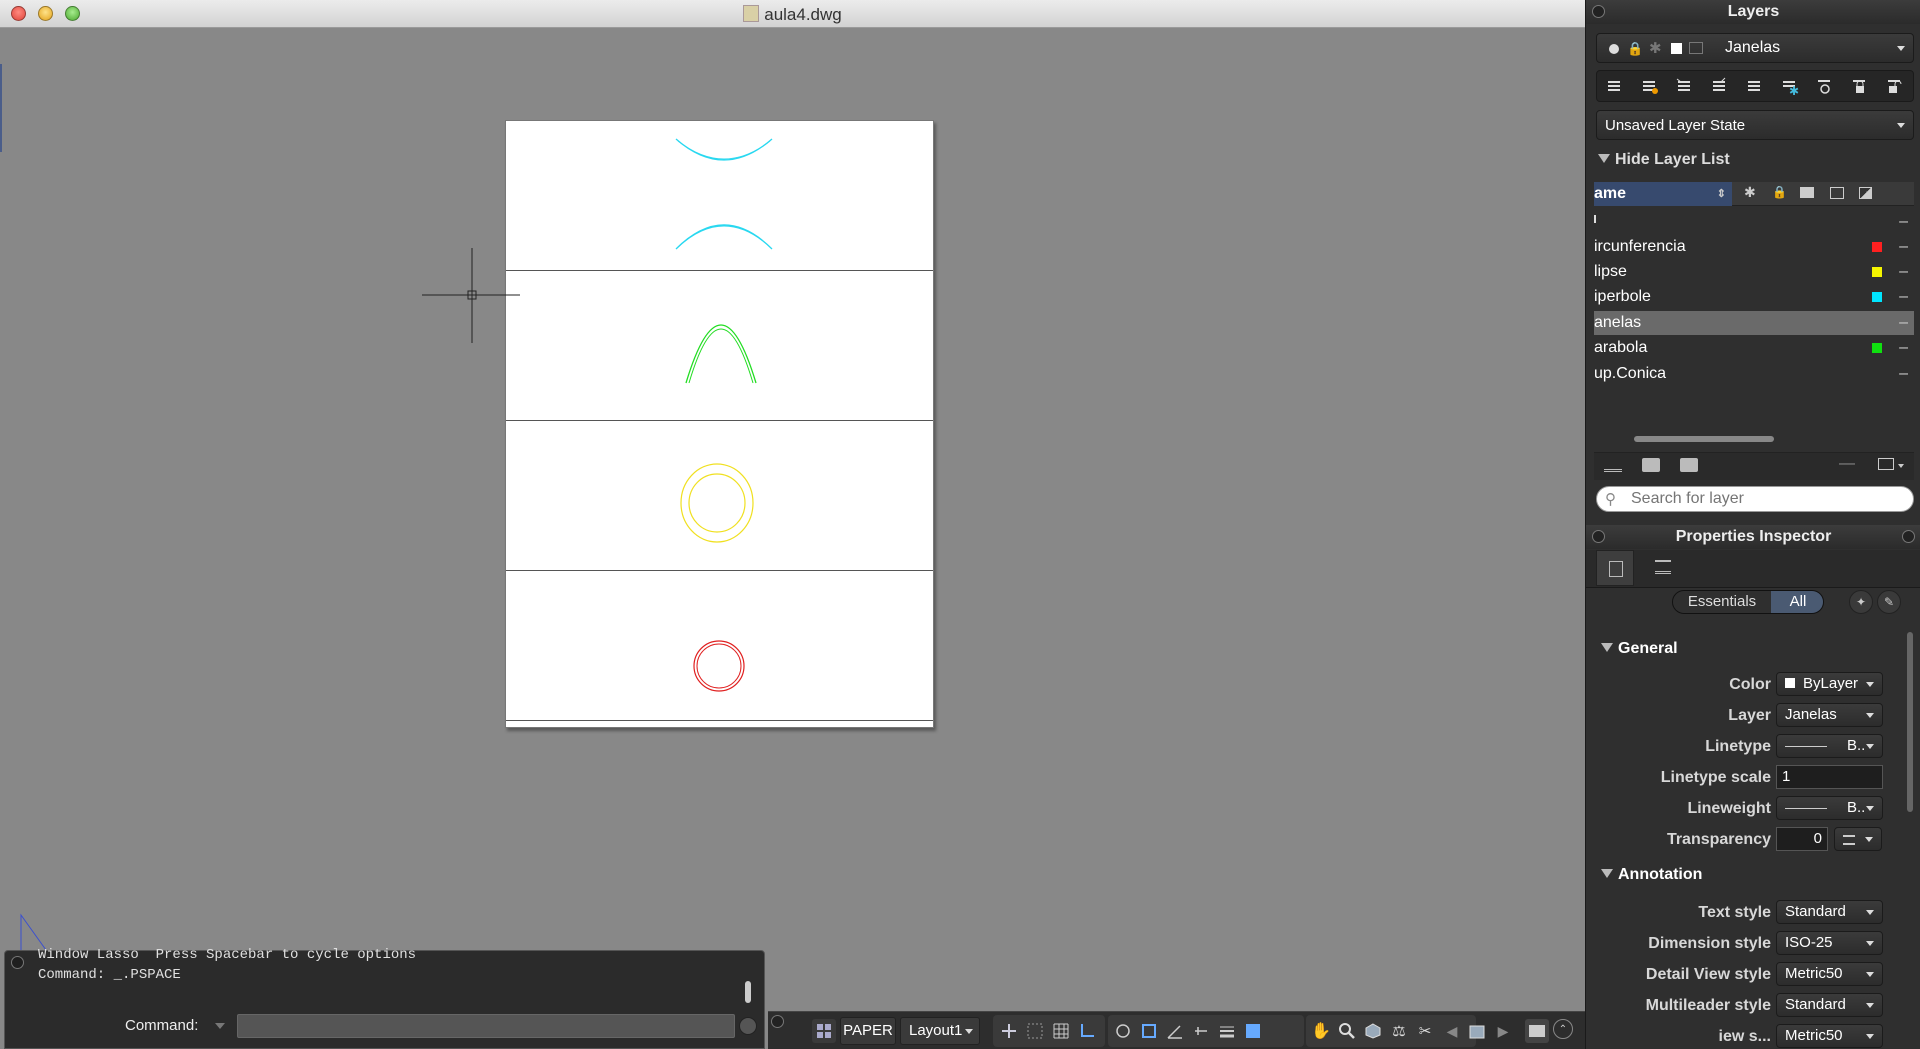 The image size is (1920, 1049). What do you see at coordinates (1829, 1036) in the screenshot?
I see `view-style-dropdown: Metric50` at bounding box center [1829, 1036].